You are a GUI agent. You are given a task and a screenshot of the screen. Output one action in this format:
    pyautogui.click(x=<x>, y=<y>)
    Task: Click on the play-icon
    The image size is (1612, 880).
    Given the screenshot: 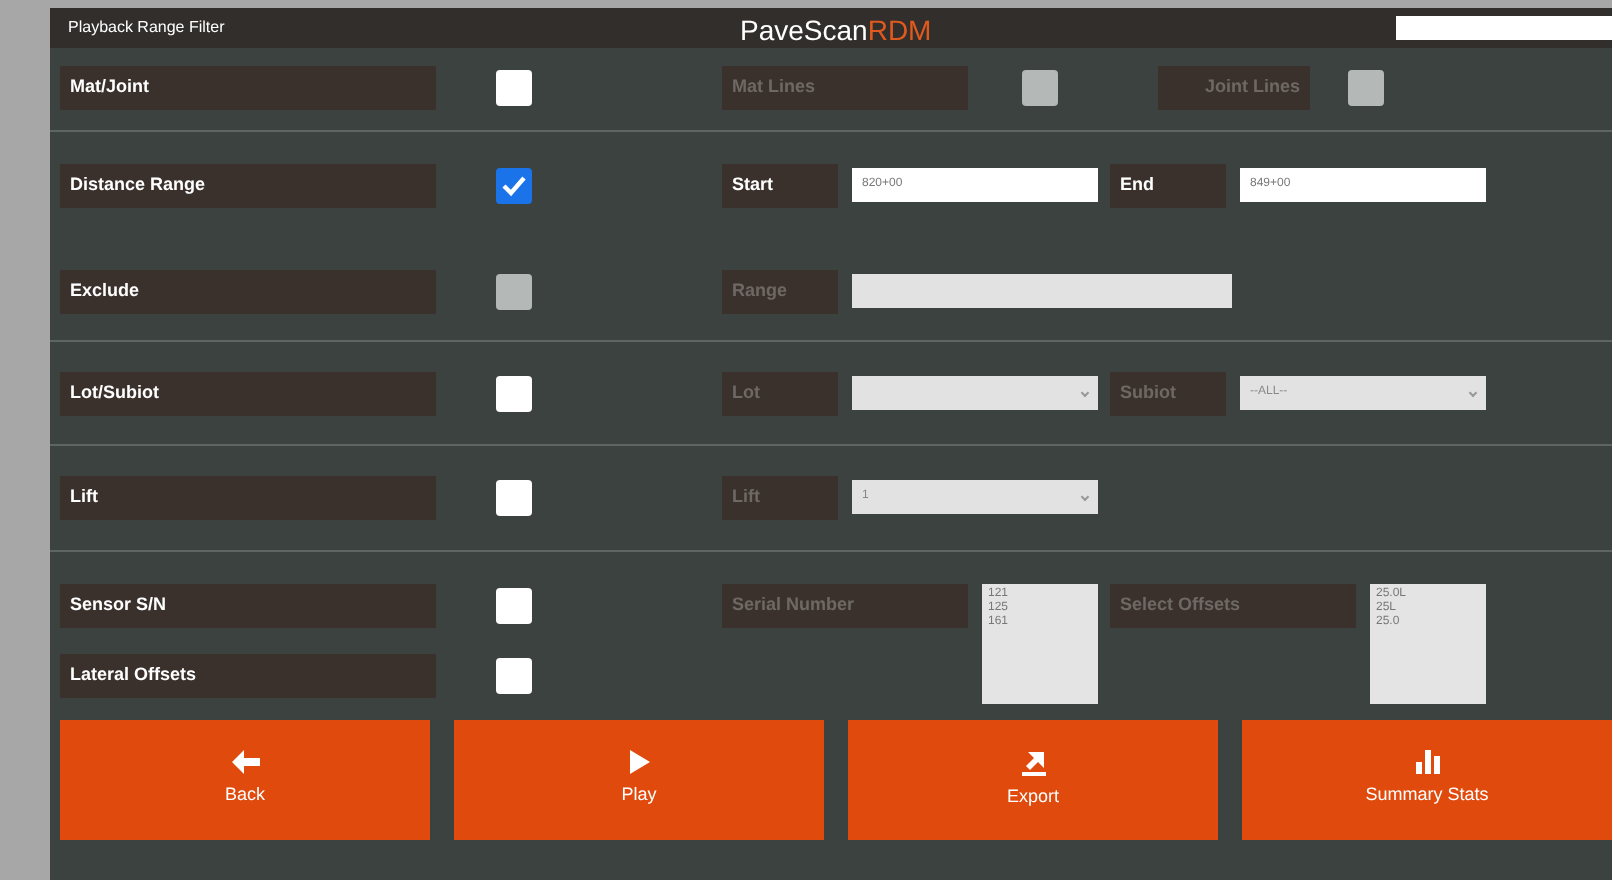 What is the action you would take?
    pyautogui.click(x=639, y=762)
    